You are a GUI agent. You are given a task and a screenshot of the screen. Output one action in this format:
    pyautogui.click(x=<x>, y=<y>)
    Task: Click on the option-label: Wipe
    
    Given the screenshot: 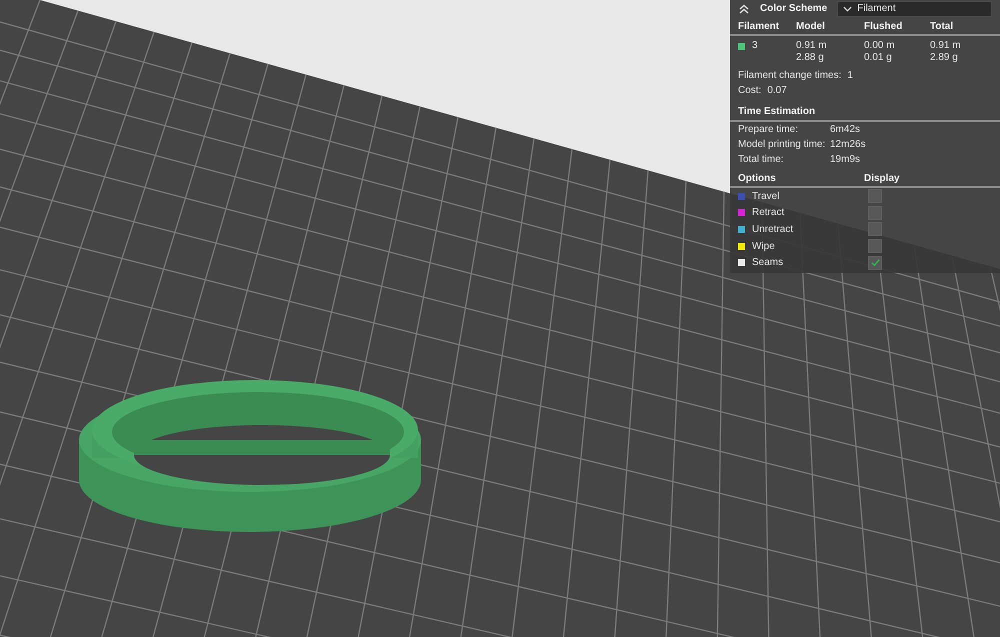 What is the action you would take?
    pyautogui.click(x=763, y=246)
    